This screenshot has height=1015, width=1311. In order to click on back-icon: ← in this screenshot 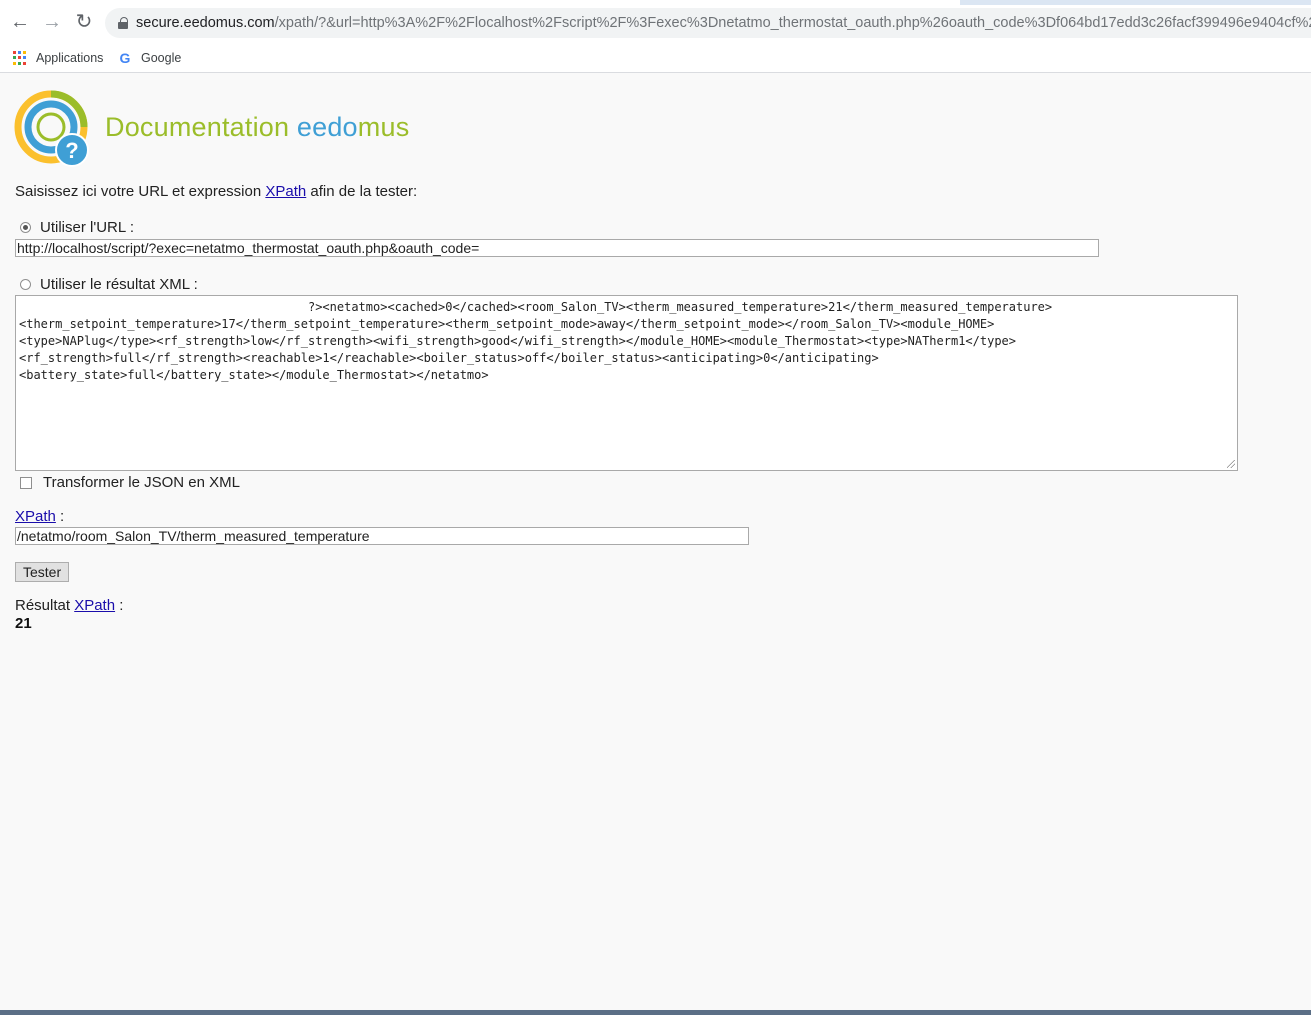, I will do `click(20, 22)`.